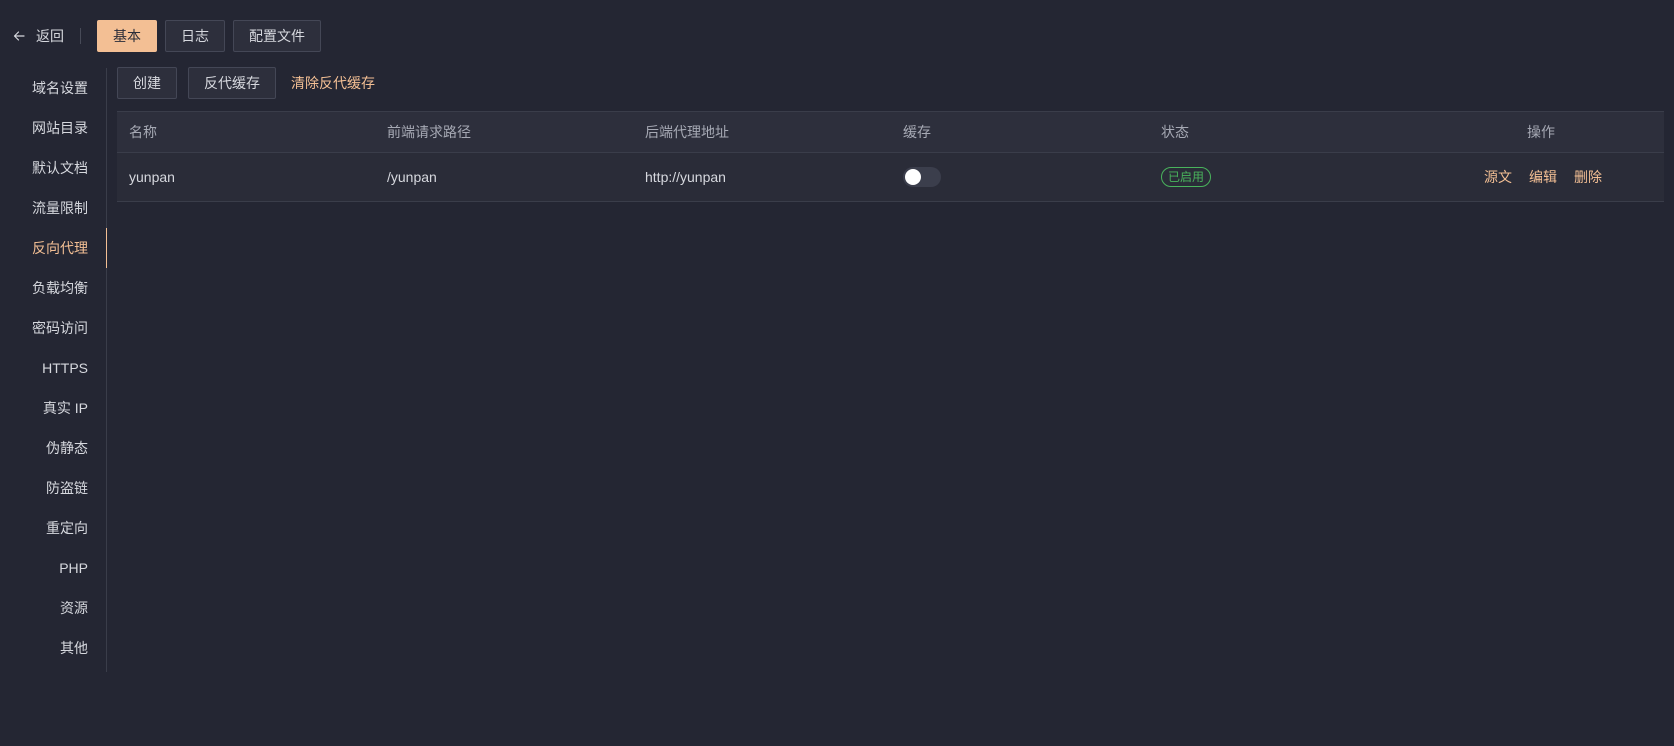  Describe the element at coordinates (232, 83) in the screenshot. I see `proxy-cache-button: 反代缓存` at that location.